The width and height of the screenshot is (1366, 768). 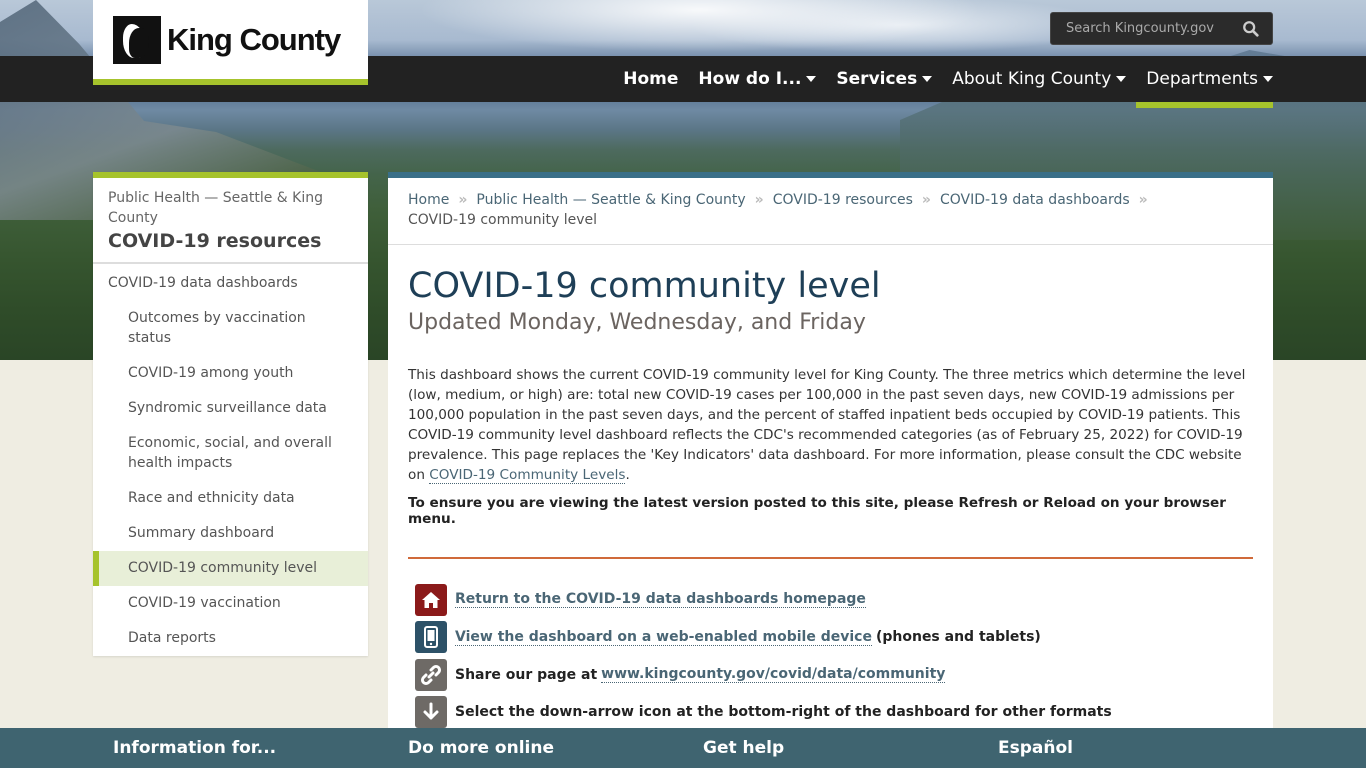 I want to click on breadcrumb-covid-resources: COVID-19 resources, so click(x=843, y=200).